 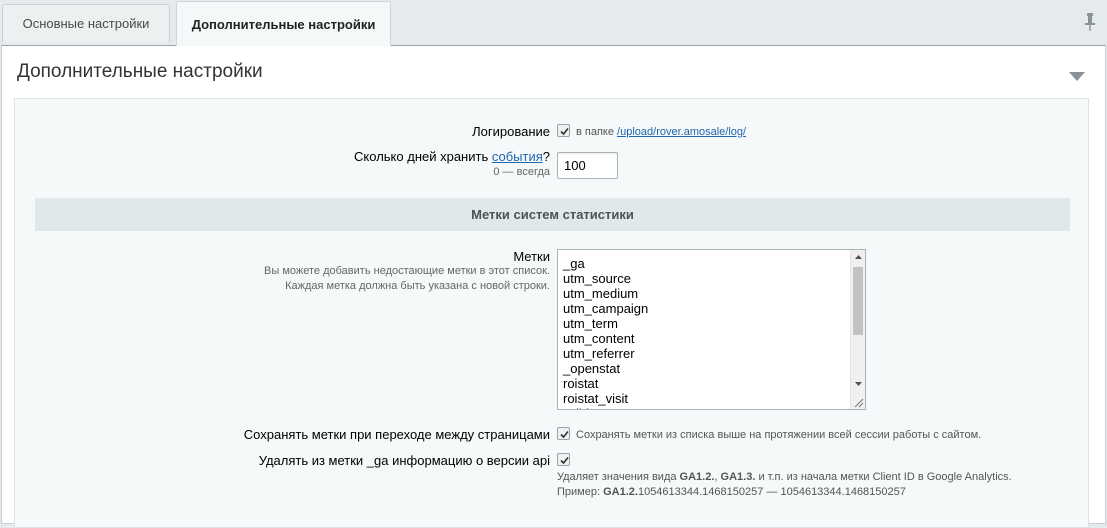 What do you see at coordinates (601, 293) in the screenshot?
I see `tag-line: utm_medium` at bounding box center [601, 293].